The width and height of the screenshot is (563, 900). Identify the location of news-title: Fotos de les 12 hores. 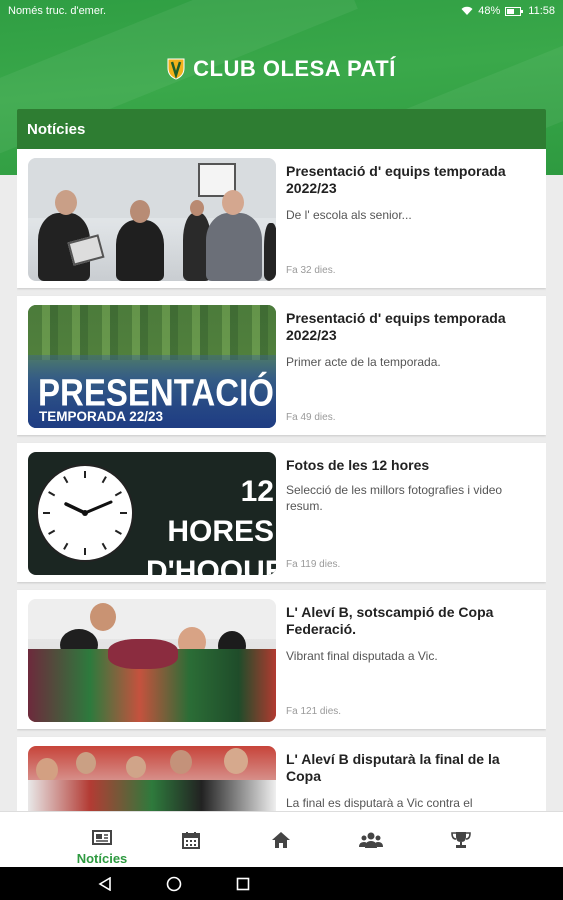
(358, 465).